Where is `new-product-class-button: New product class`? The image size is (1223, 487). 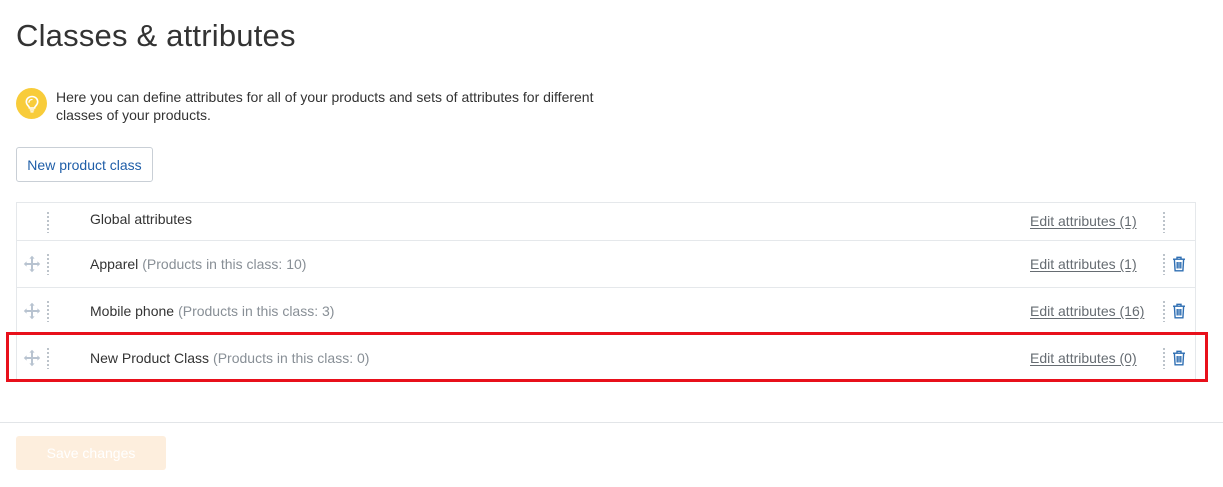 new-product-class-button: New product class is located at coordinates (84, 164).